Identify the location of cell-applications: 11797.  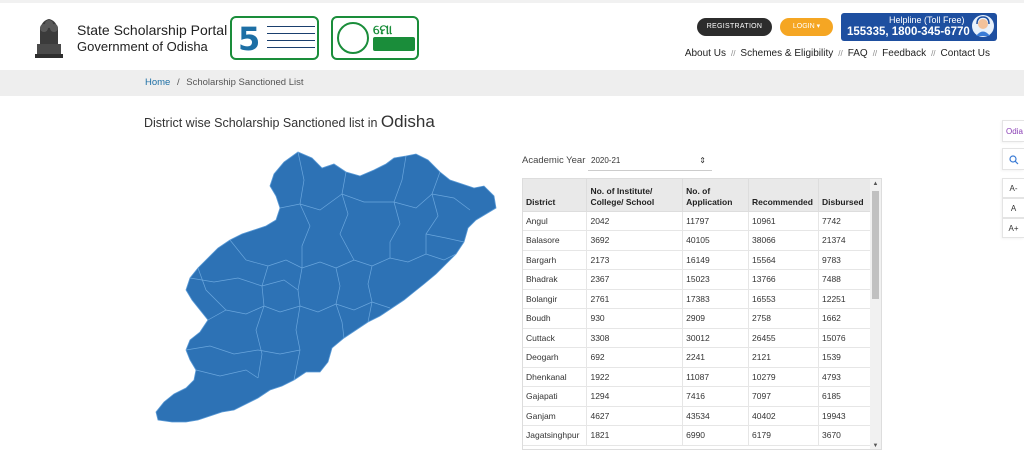
(716, 221).